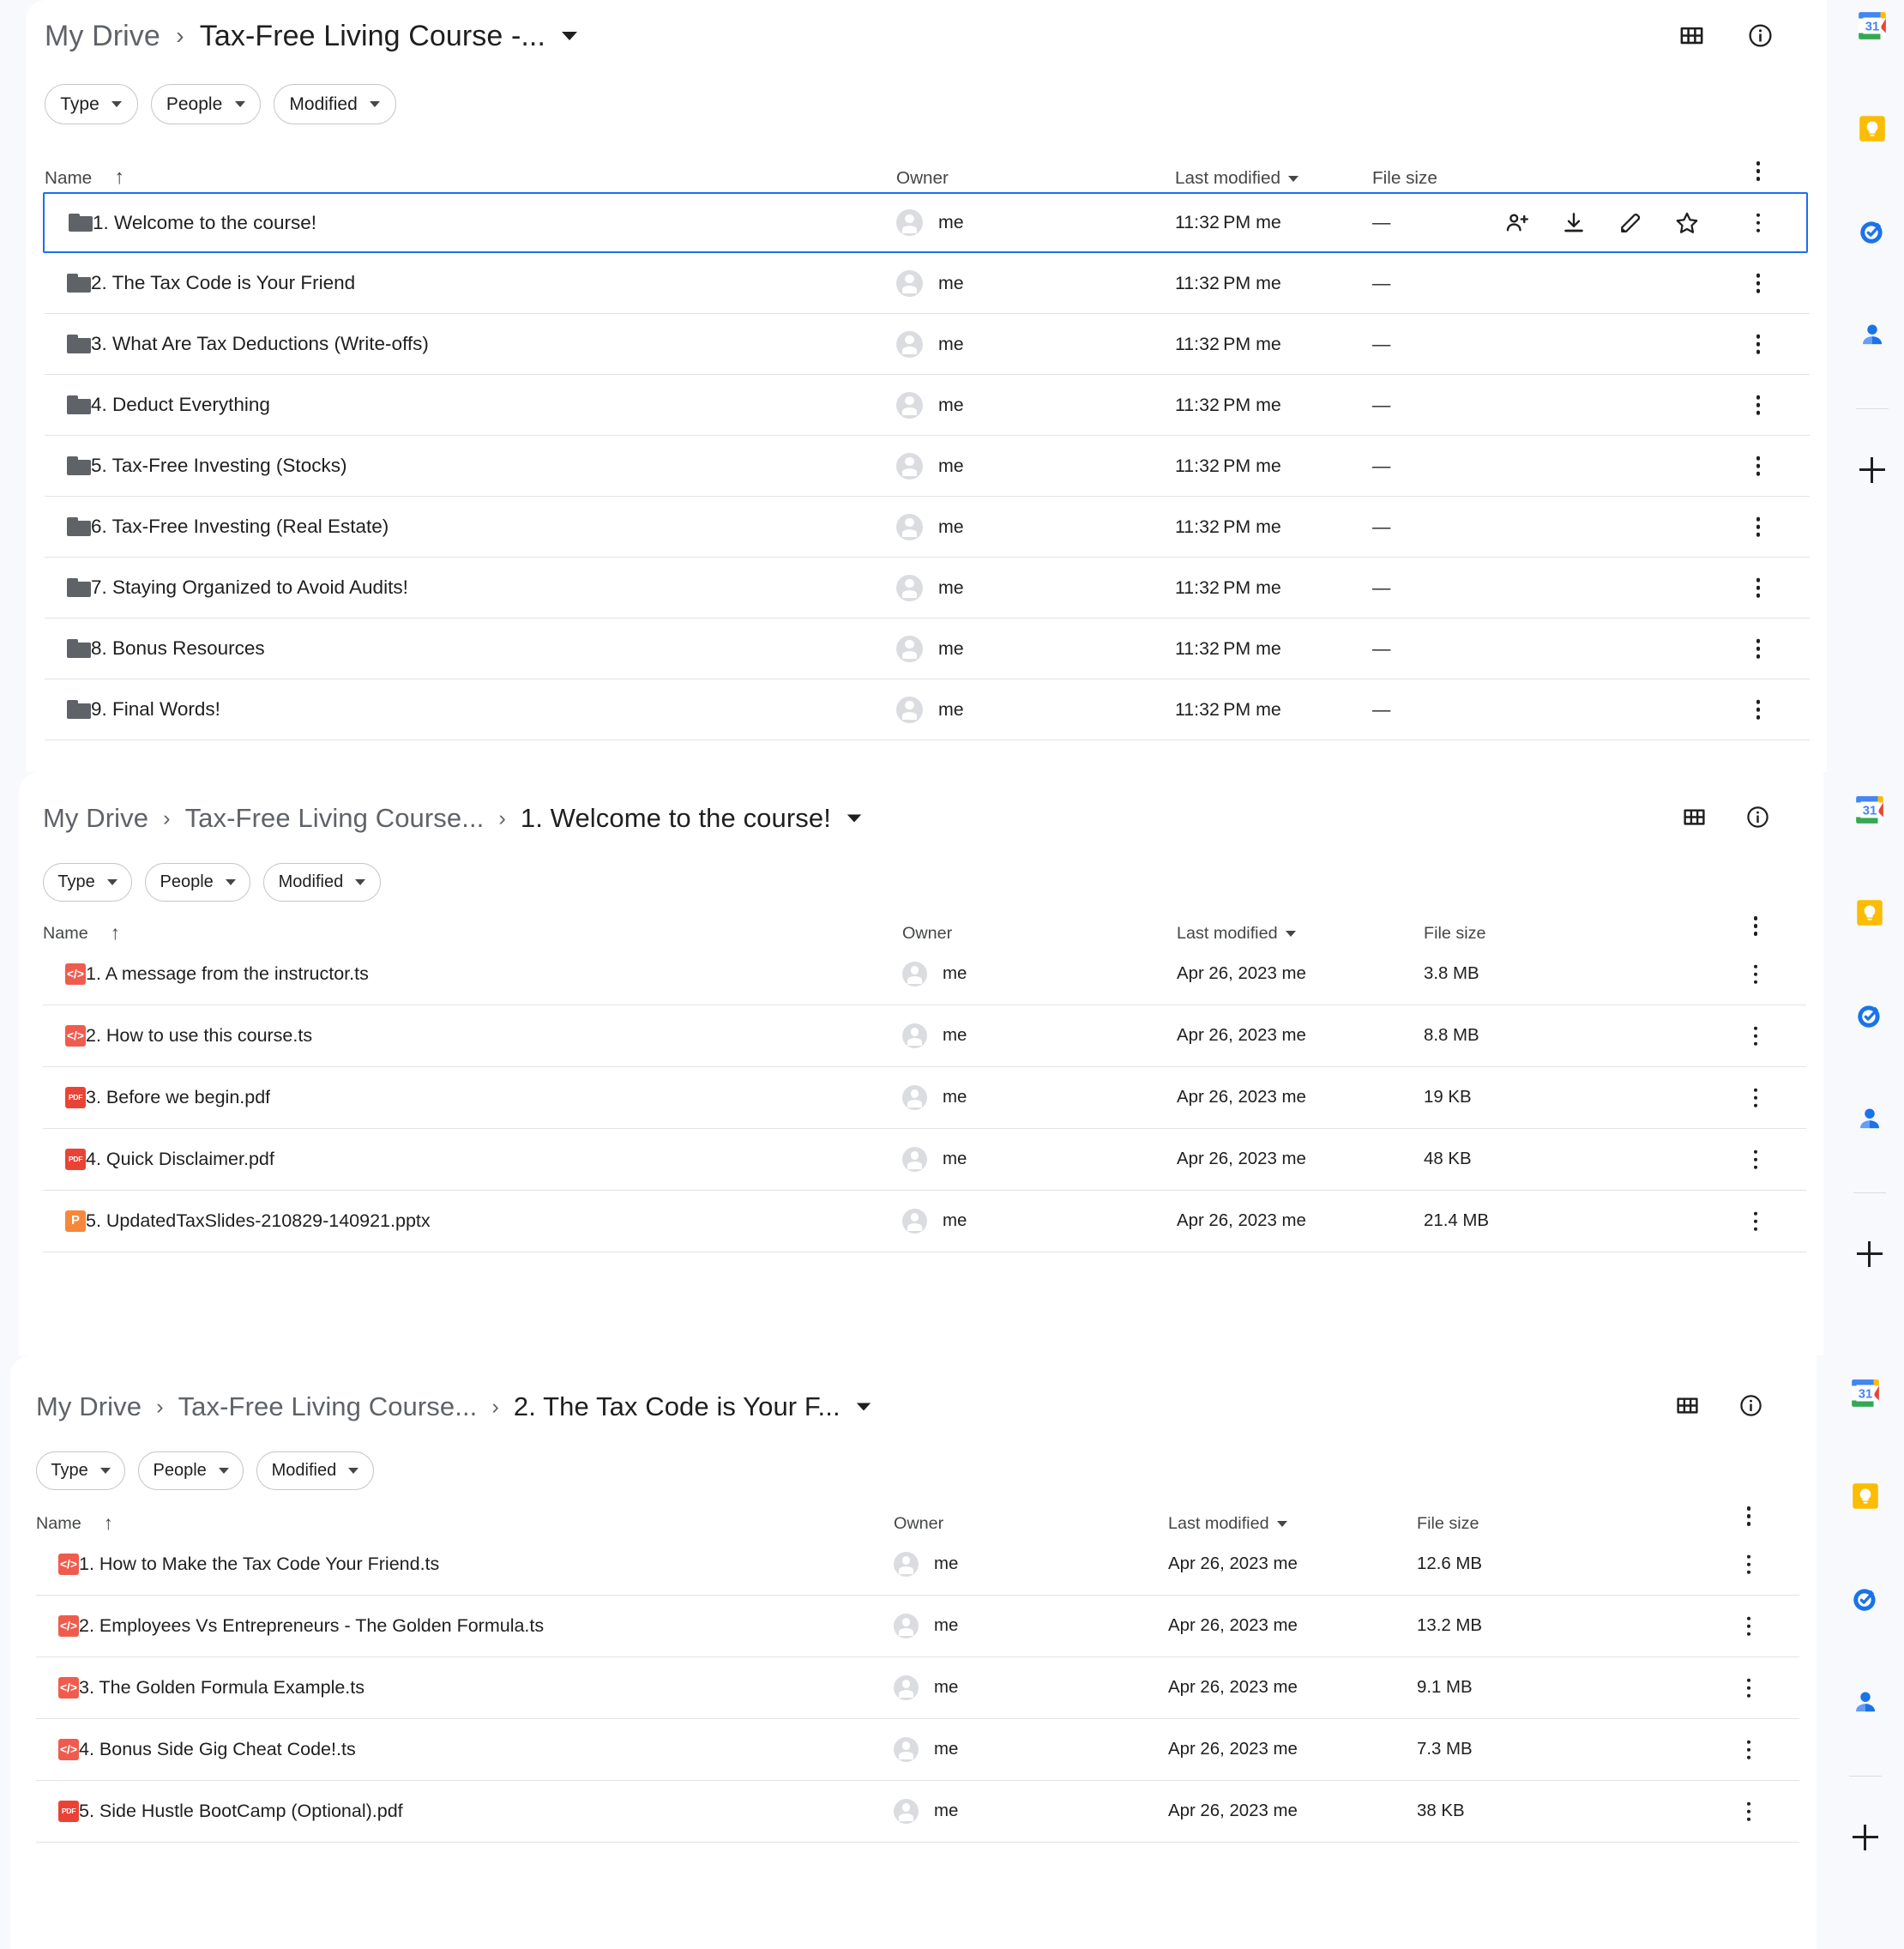 The image size is (1904, 1949). What do you see at coordinates (928, 648) in the screenshot?
I see `table-row: 8. Bonus Resources me 11:32 PM me —` at bounding box center [928, 648].